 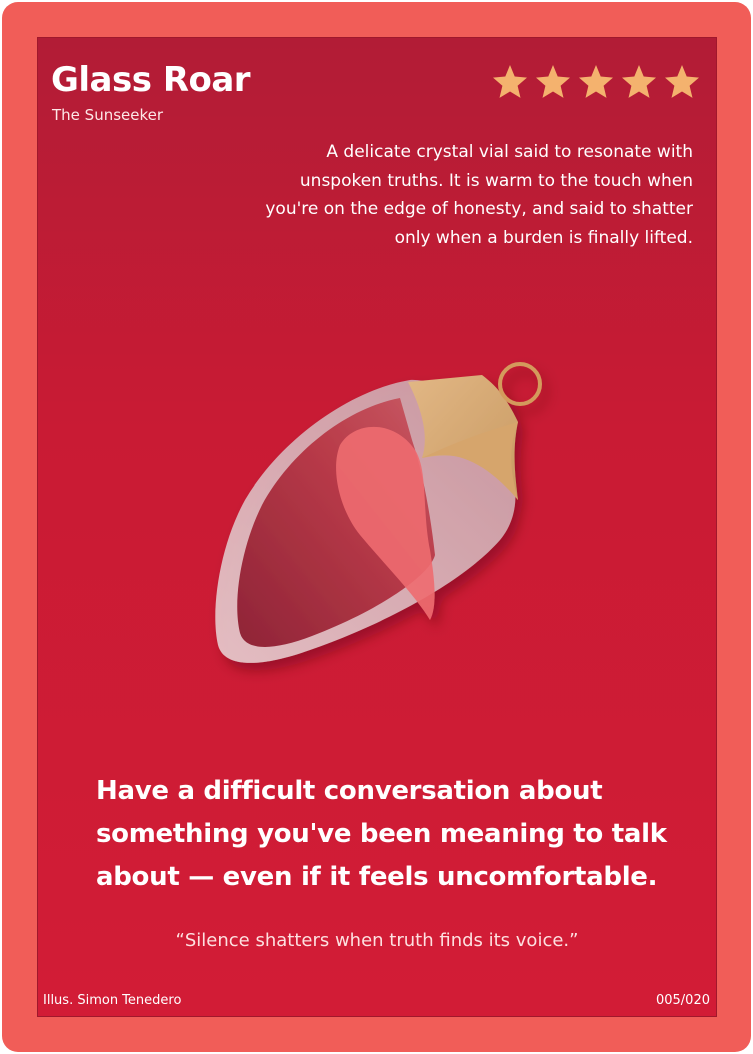 I want to click on star-rating, so click(x=596, y=81).